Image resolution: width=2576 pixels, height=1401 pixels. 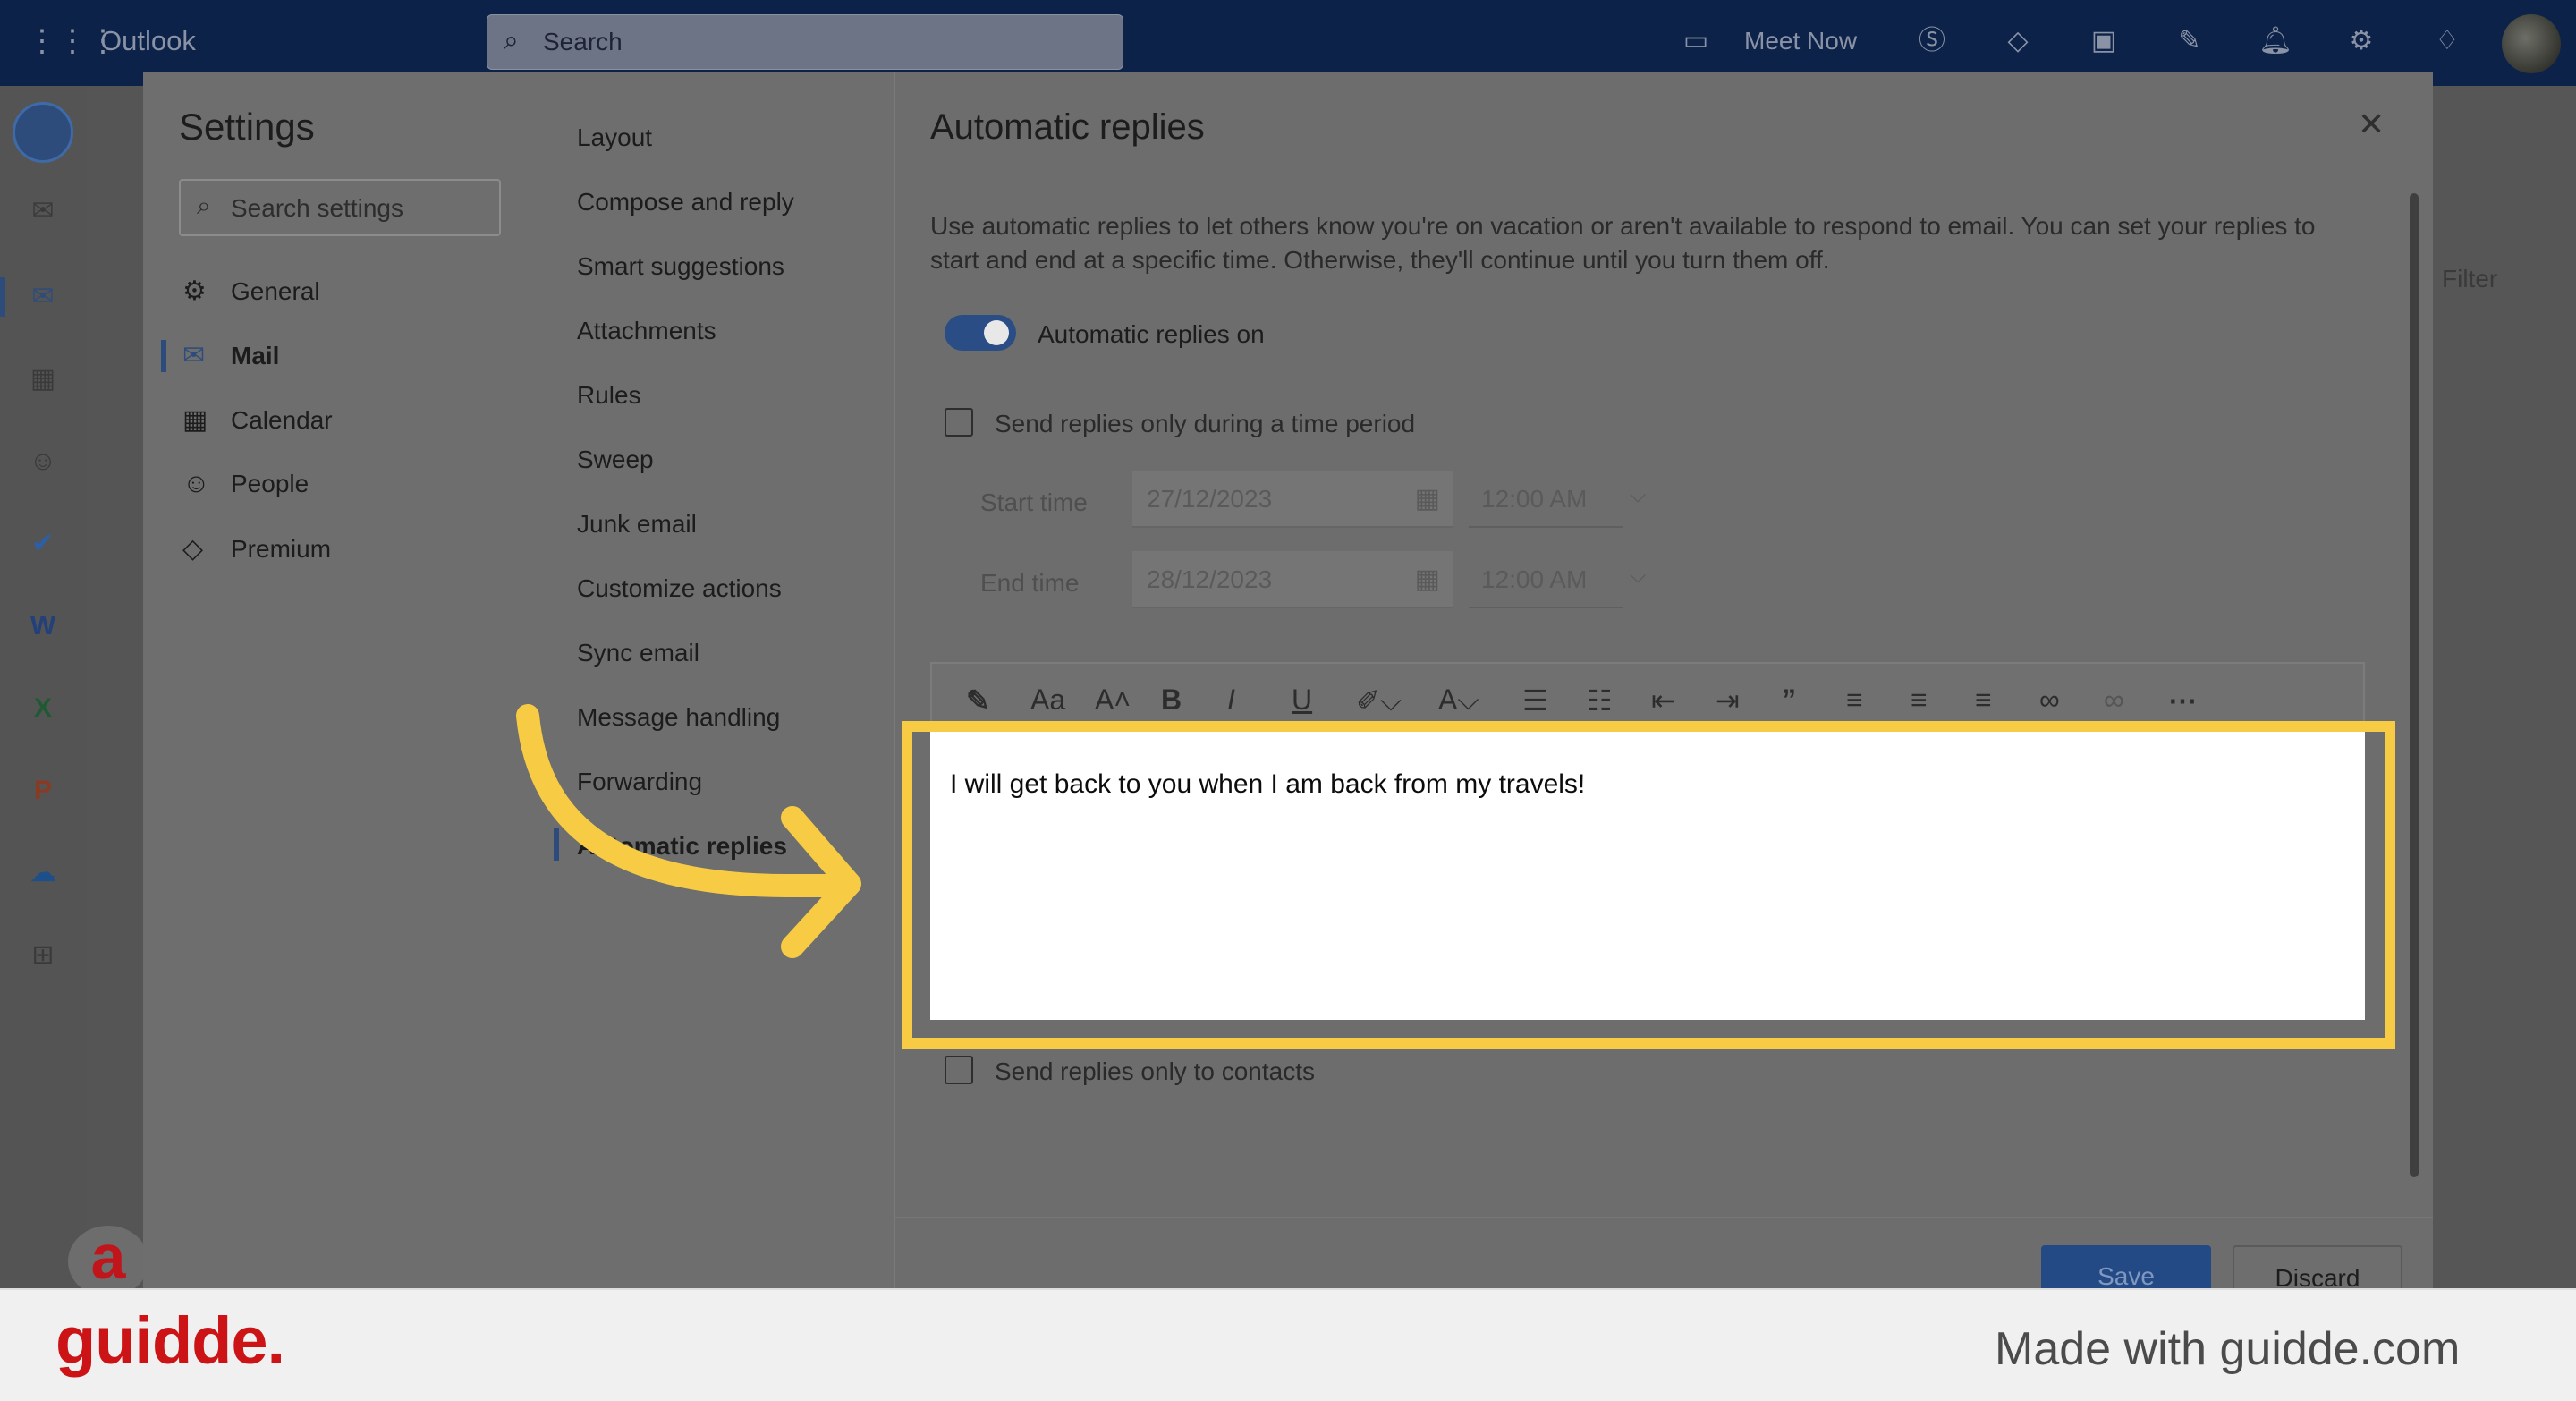 What do you see at coordinates (43, 211) in the screenshot?
I see `new-mail-icon: ✉` at bounding box center [43, 211].